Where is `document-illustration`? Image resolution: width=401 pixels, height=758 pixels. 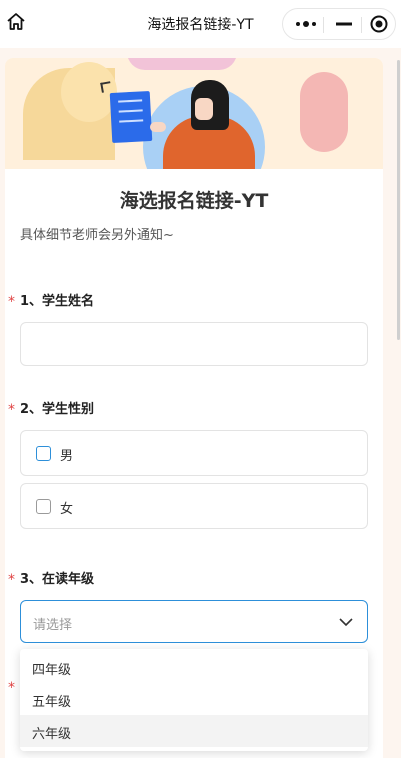 document-illustration is located at coordinates (131, 117).